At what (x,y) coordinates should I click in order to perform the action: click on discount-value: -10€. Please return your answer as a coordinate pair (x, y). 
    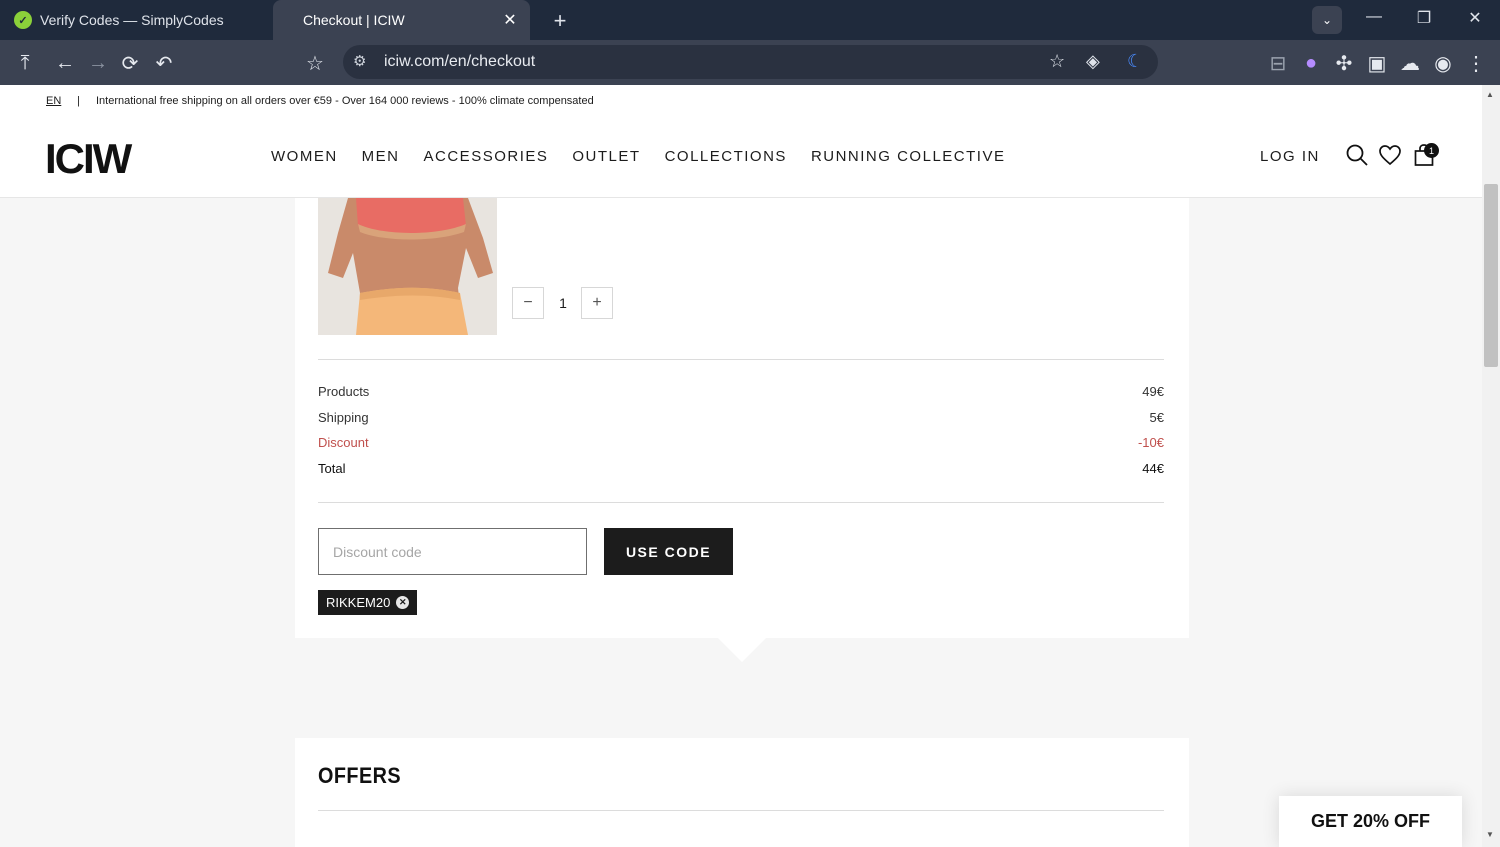
    Looking at the image, I should click on (1150, 442).